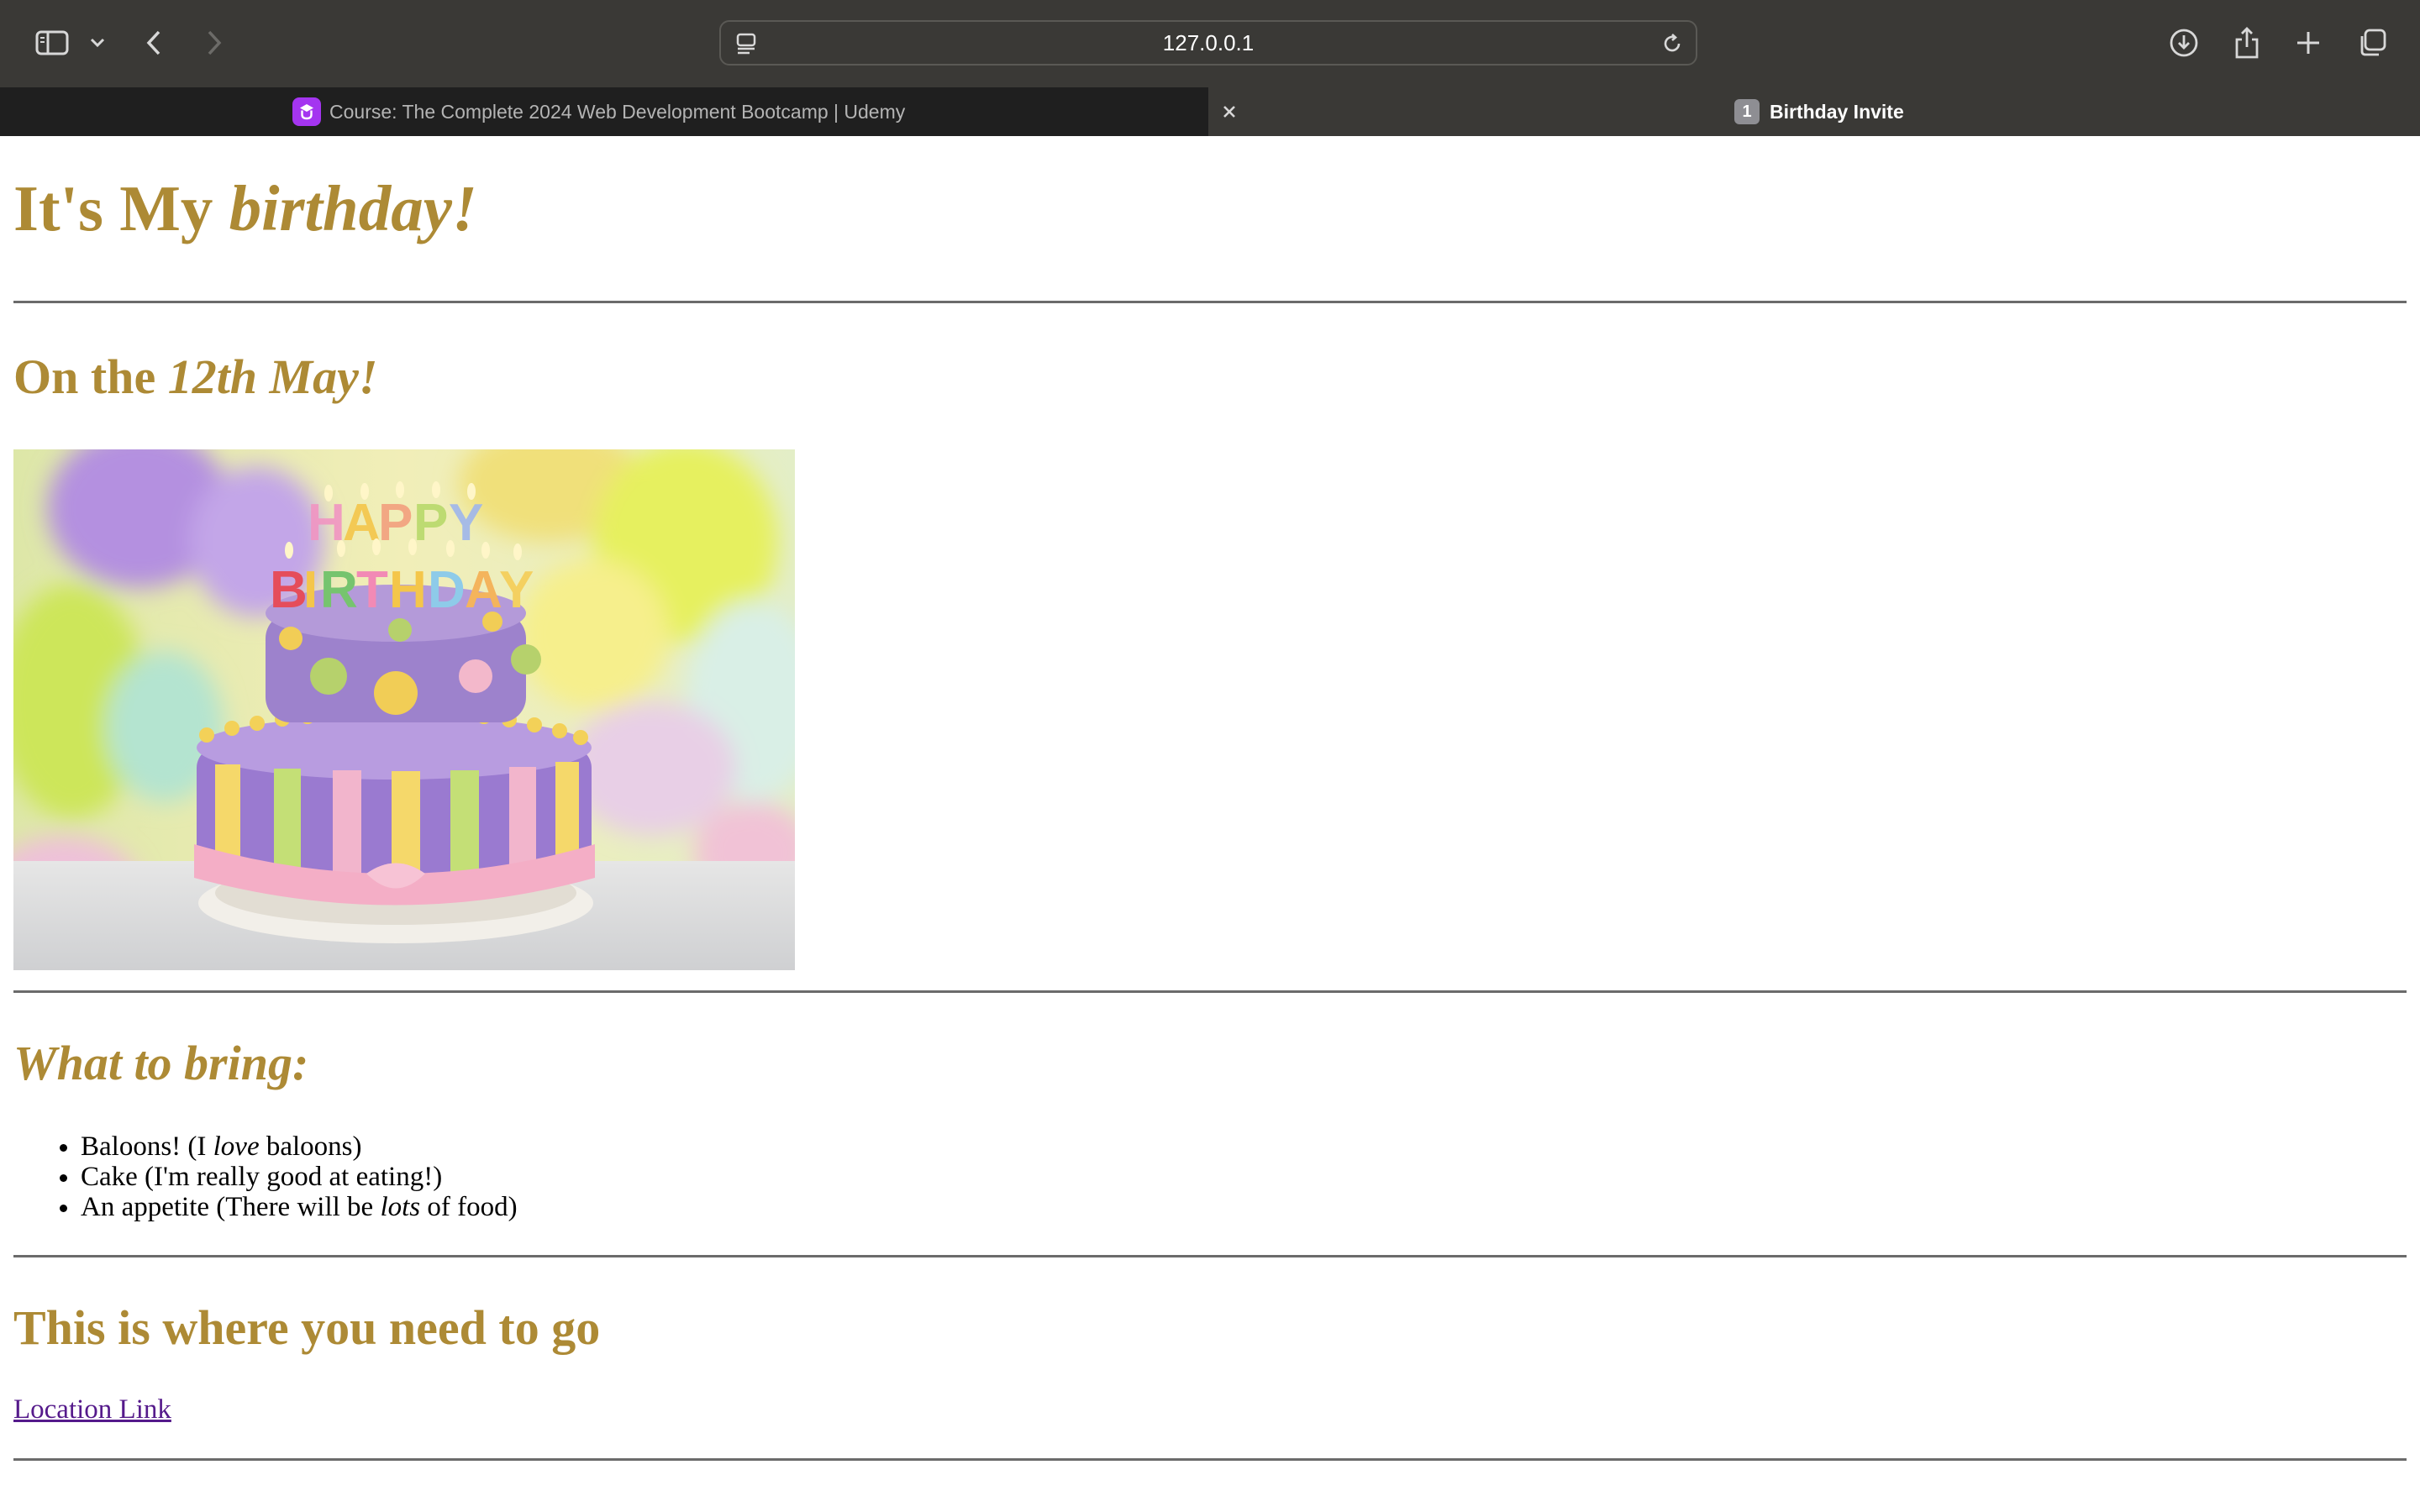  Describe the element at coordinates (307, 1327) in the screenshot. I see `location-heading: This is where you need to go` at that location.